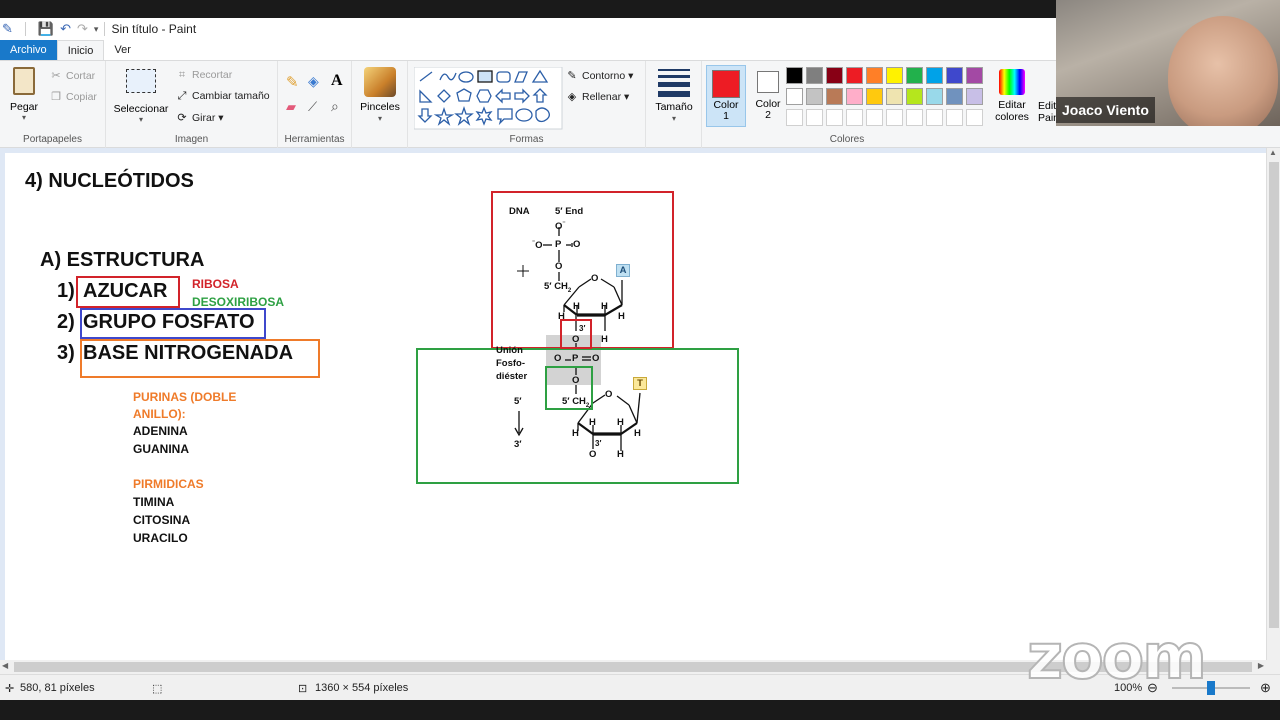 The width and height of the screenshot is (1280, 720). Describe the element at coordinates (1265, 688) in the screenshot. I see `zoom-in-icon: ⊕` at that location.